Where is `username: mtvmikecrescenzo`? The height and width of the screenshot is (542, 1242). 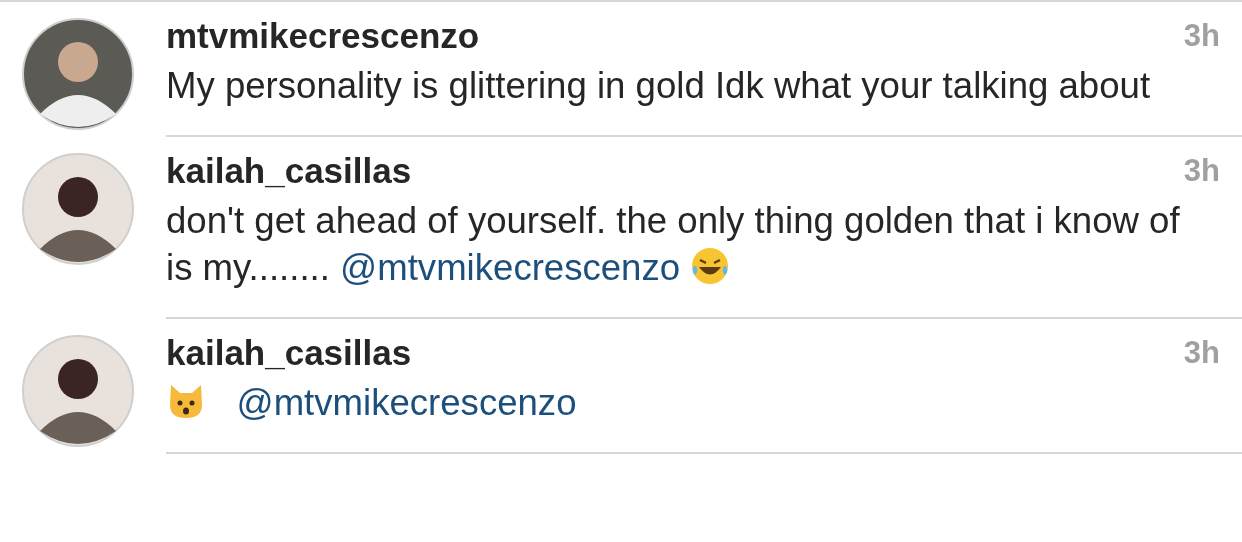
username: mtvmikecrescenzo is located at coordinates (675, 36).